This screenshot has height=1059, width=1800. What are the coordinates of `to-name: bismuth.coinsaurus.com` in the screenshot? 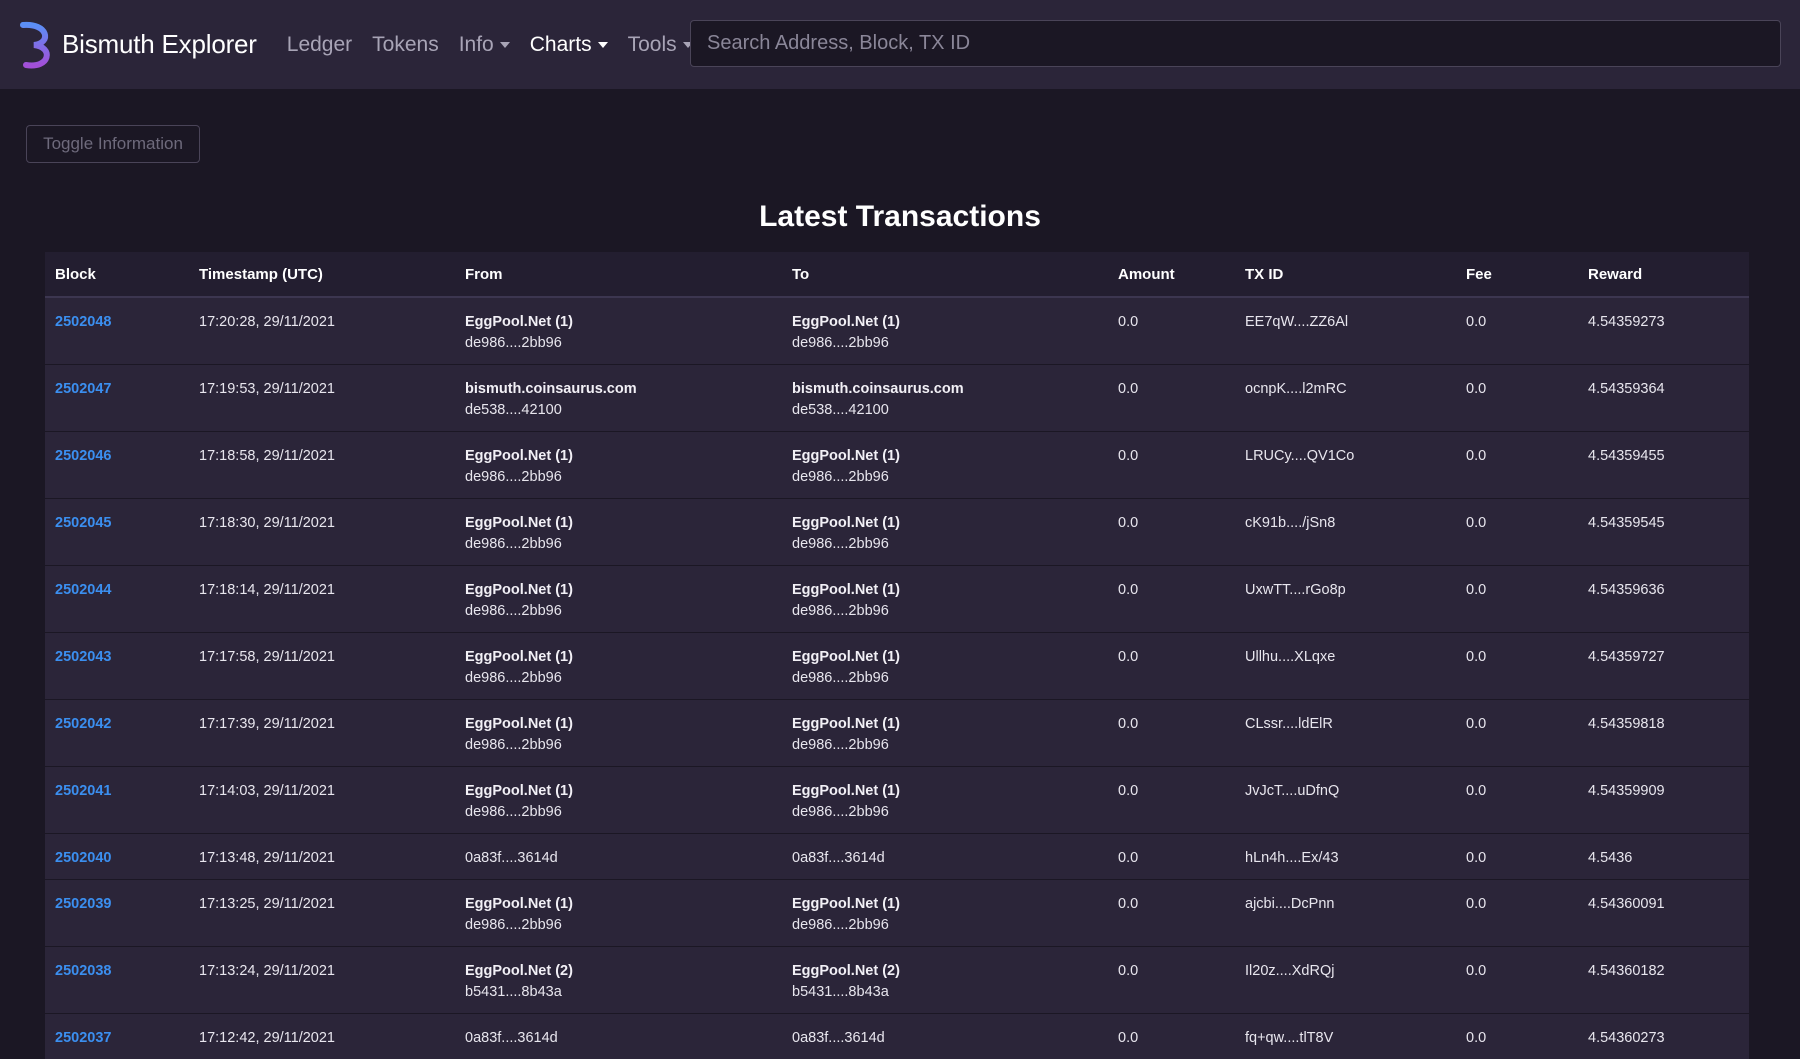 It's located at (945, 389).